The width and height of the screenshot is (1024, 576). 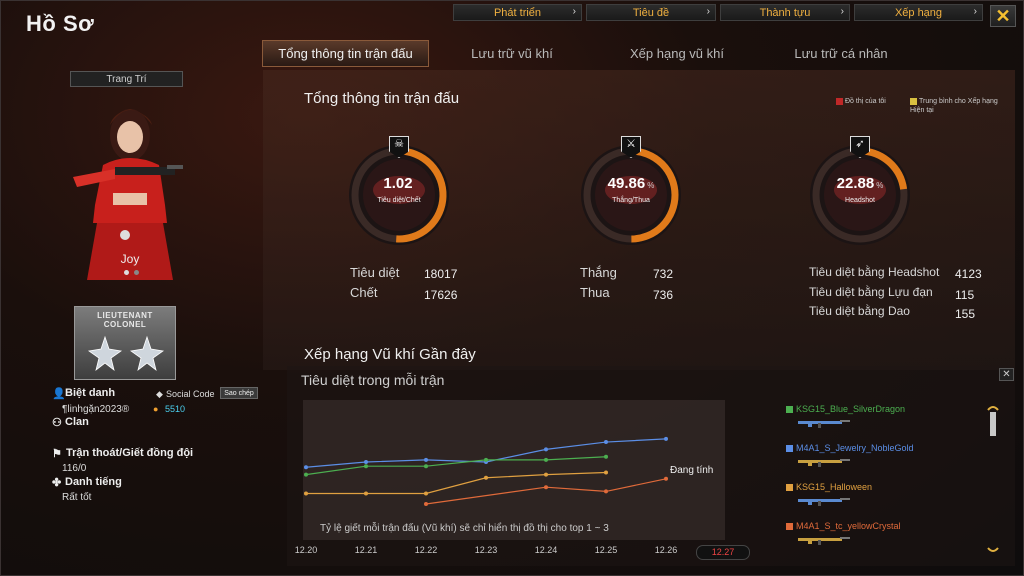 What do you see at coordinates (426, 550) in the screenshot?
I see `x-tick-label: 12.22` at bounding box center [426, 550].